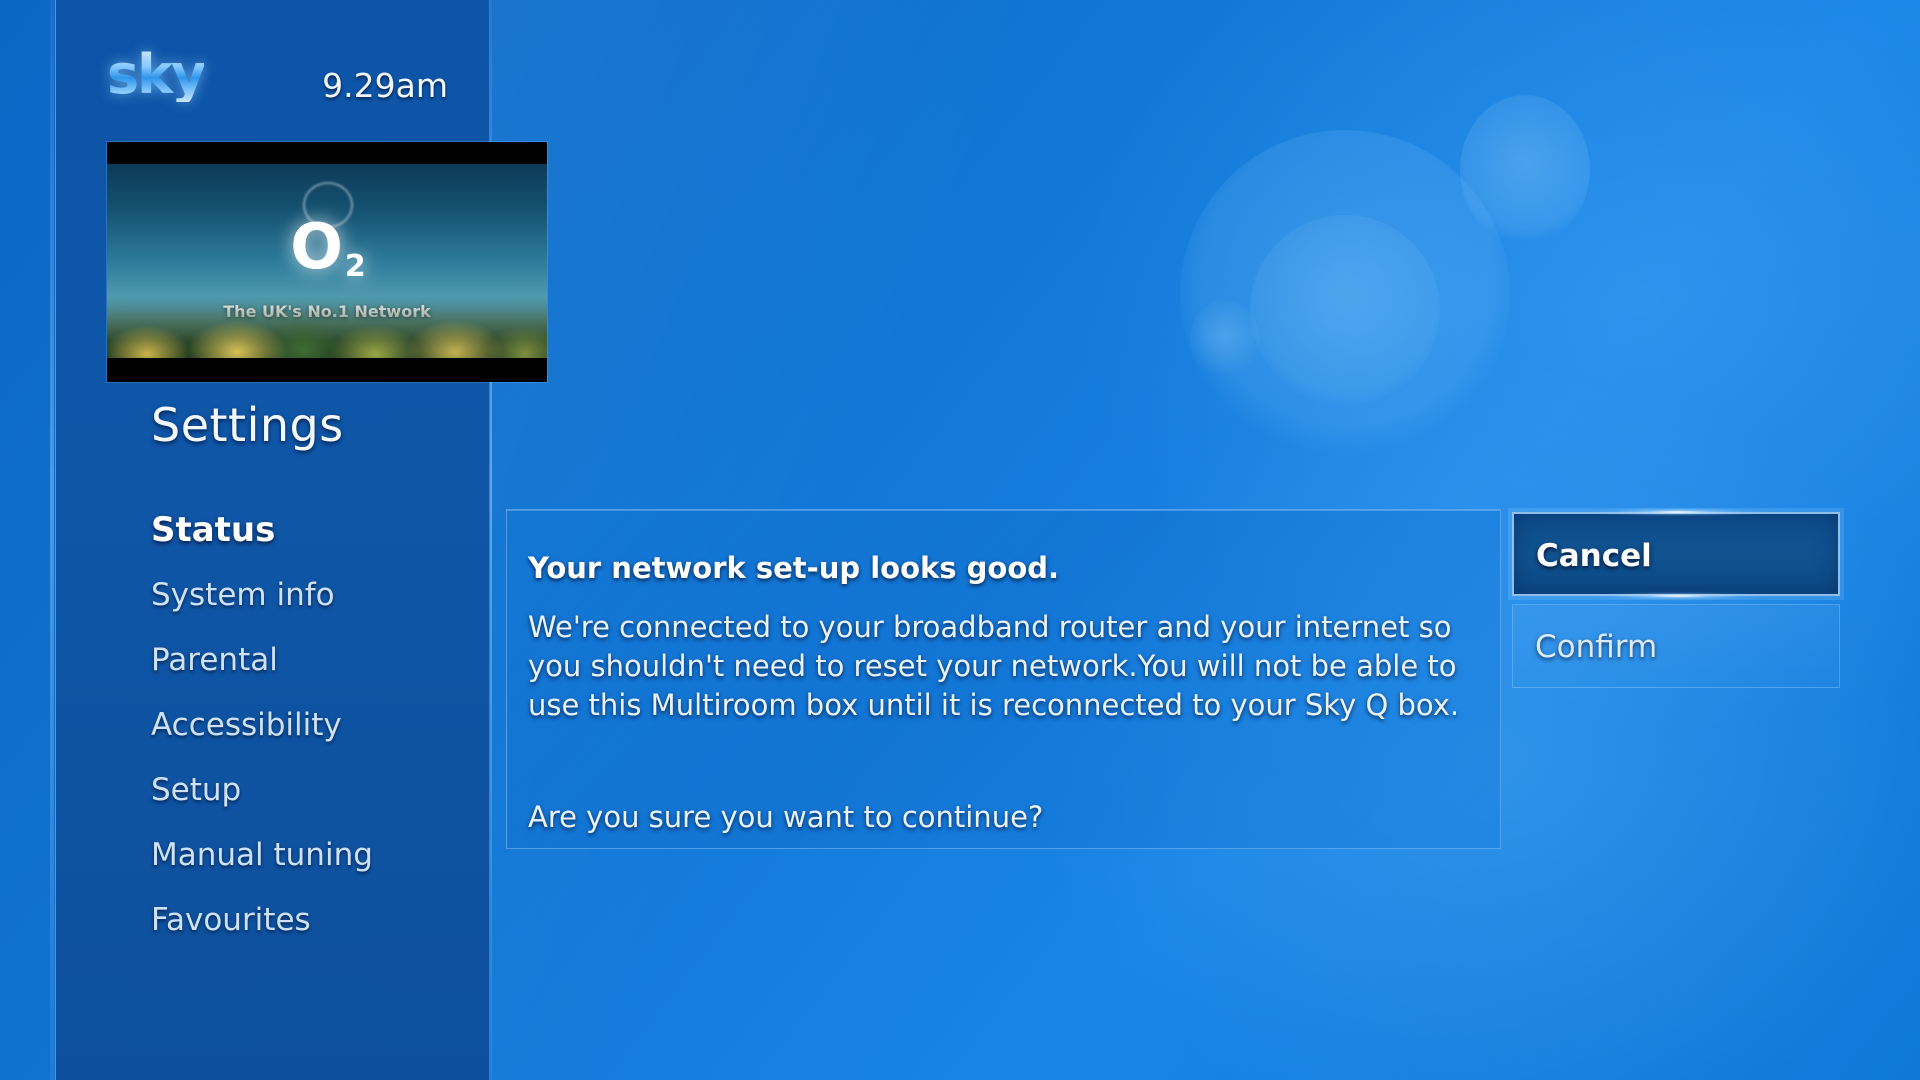 The image size is (1920, 1080). I want to click on promo-thumbnail: O2 The UK's No.1 Network, so click(327, 262).